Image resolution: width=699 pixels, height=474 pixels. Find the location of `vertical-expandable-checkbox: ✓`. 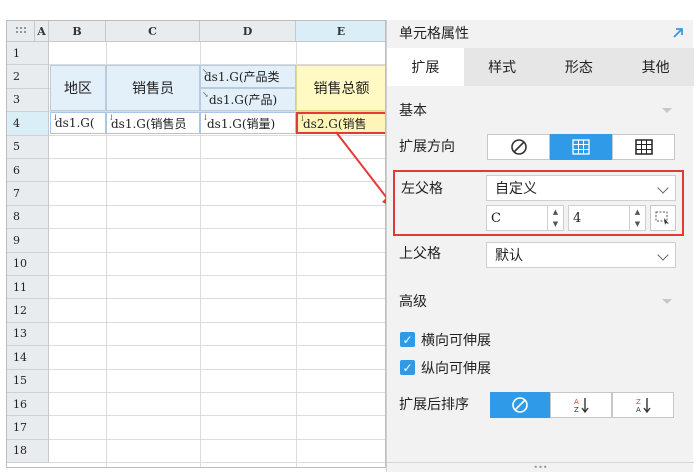

vertical-expandable-checkbox: ✓ is located at coordinates (407, 367).